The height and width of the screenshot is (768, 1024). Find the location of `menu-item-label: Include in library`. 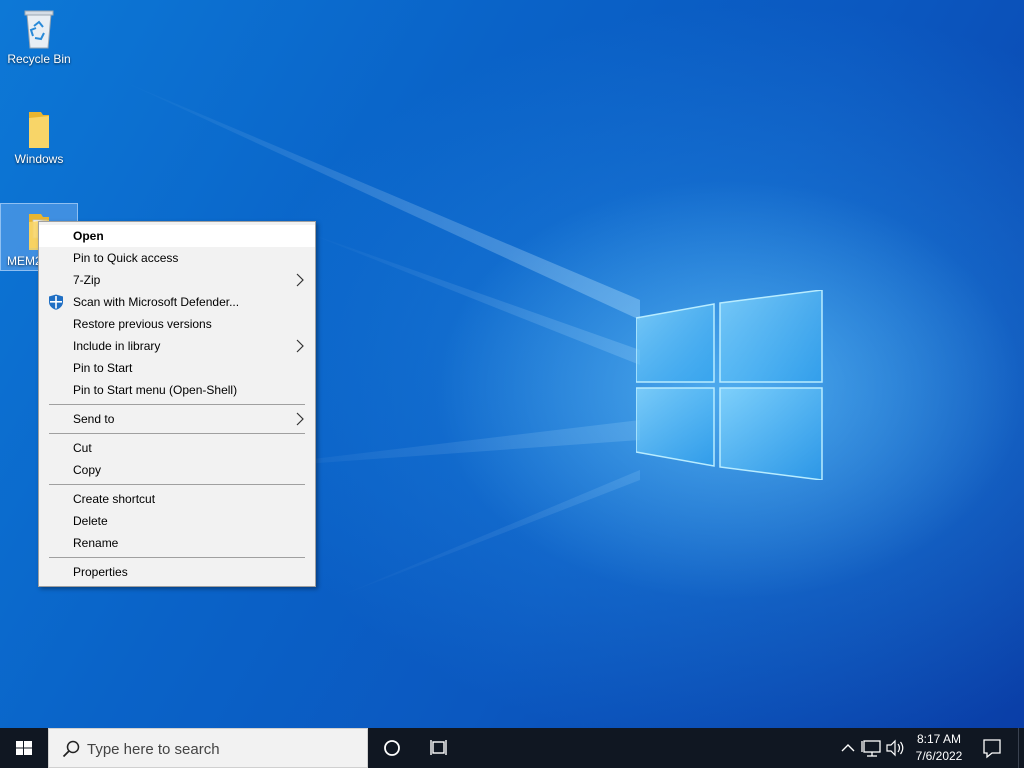

menu-item-label: Include in library is located at coordinates (117, 346).